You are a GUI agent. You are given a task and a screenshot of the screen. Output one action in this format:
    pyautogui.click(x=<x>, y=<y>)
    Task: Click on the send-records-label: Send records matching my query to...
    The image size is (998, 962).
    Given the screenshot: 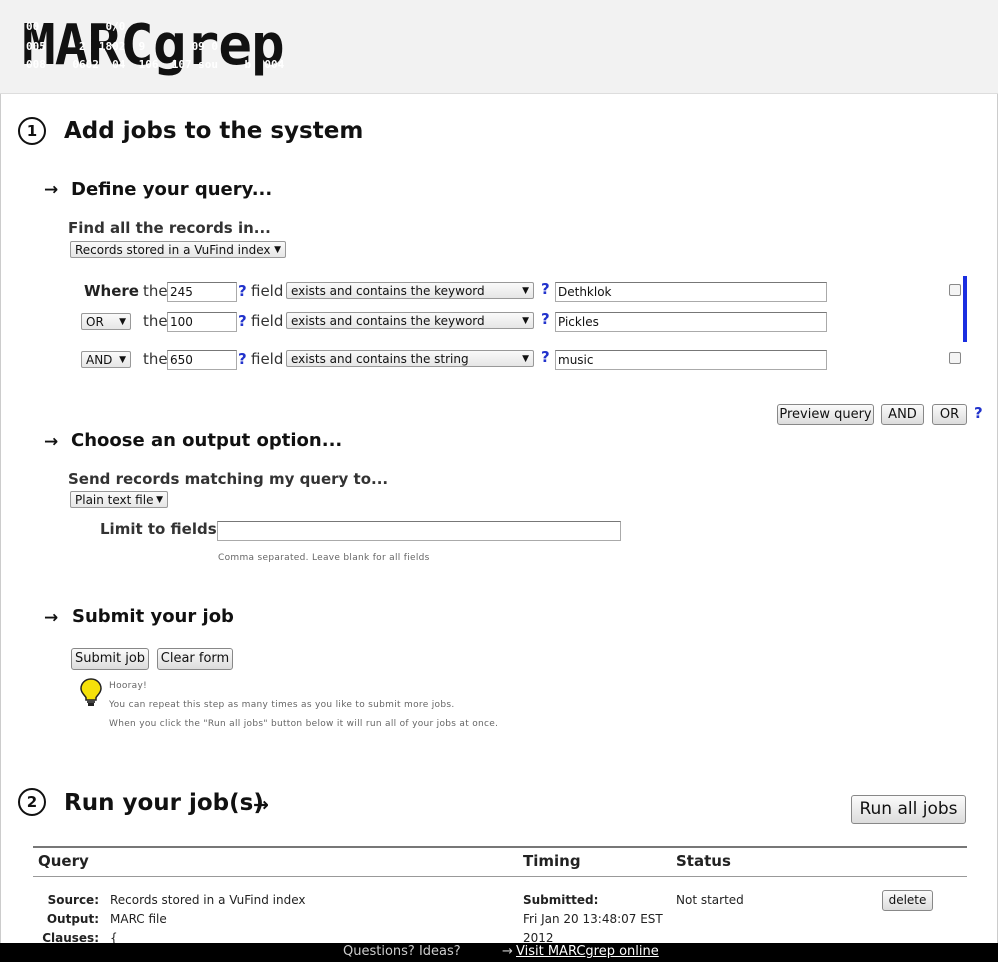 What is the action you would take?
    pyautogui.click(x=228, y=479)
    